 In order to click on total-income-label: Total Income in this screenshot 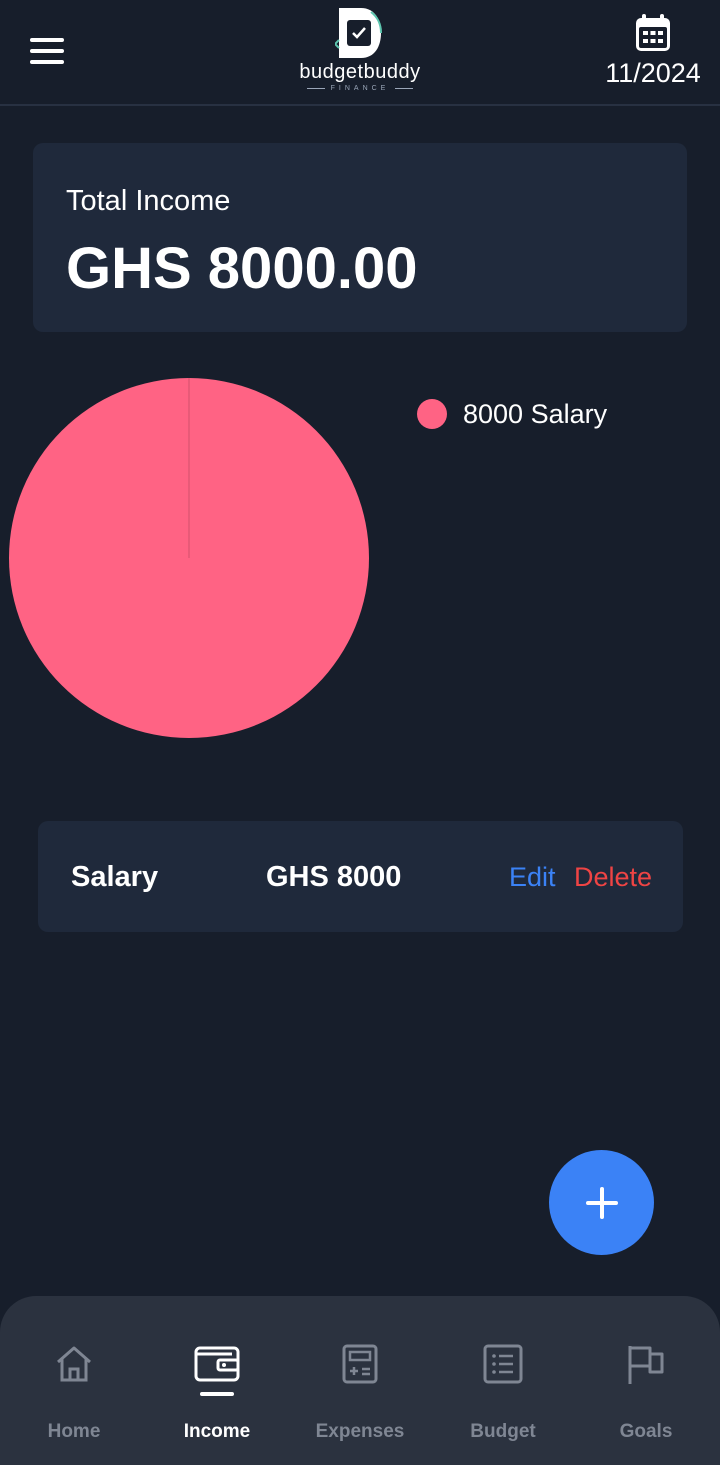, I will do `click(148, 201)`.